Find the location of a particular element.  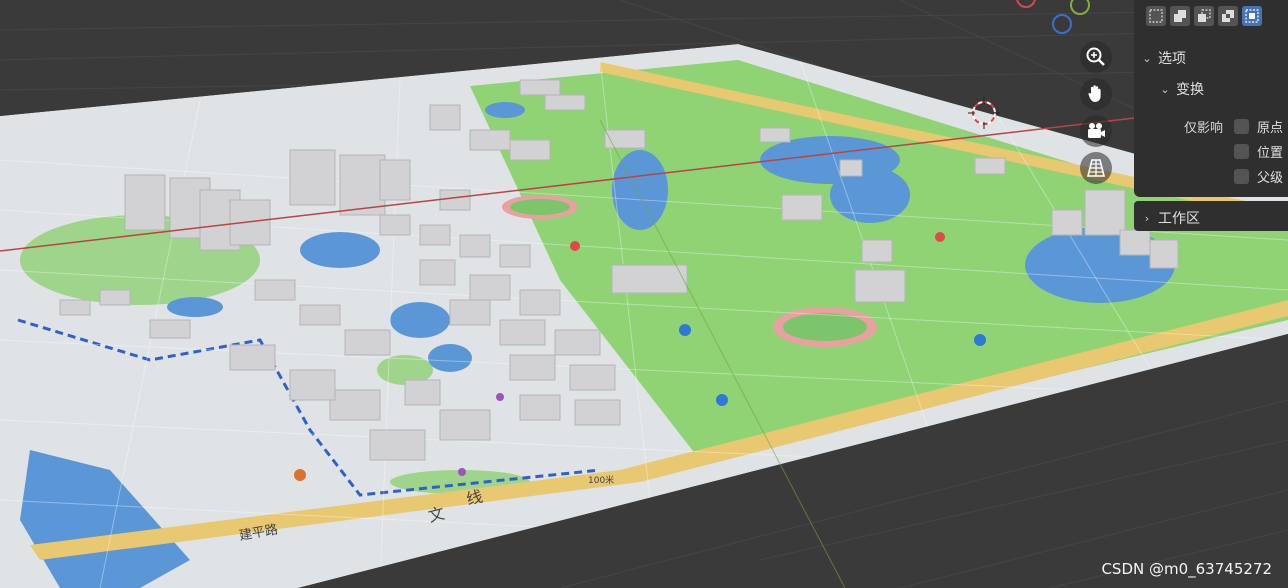

checkbox-label: 原点 is located at coordinates (1270, 128).